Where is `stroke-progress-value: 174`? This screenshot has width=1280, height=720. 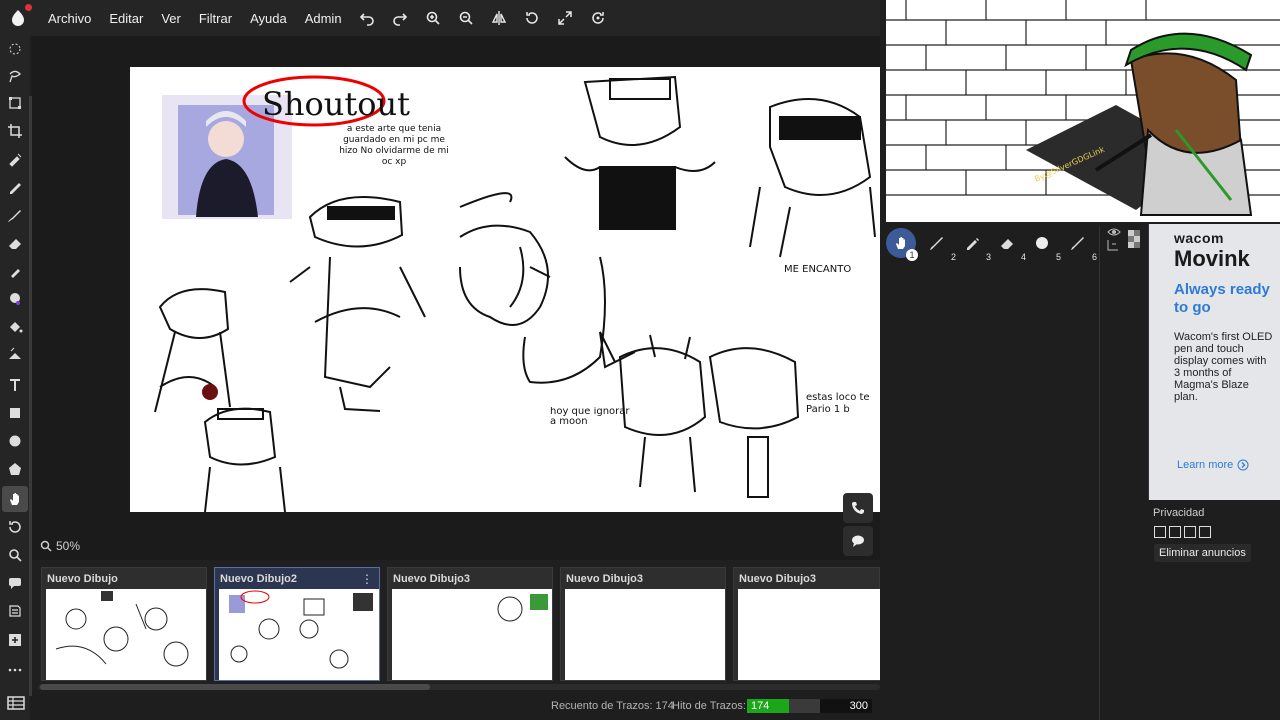
stroke-progress-value: 174 is located at coordinates (760, 706).